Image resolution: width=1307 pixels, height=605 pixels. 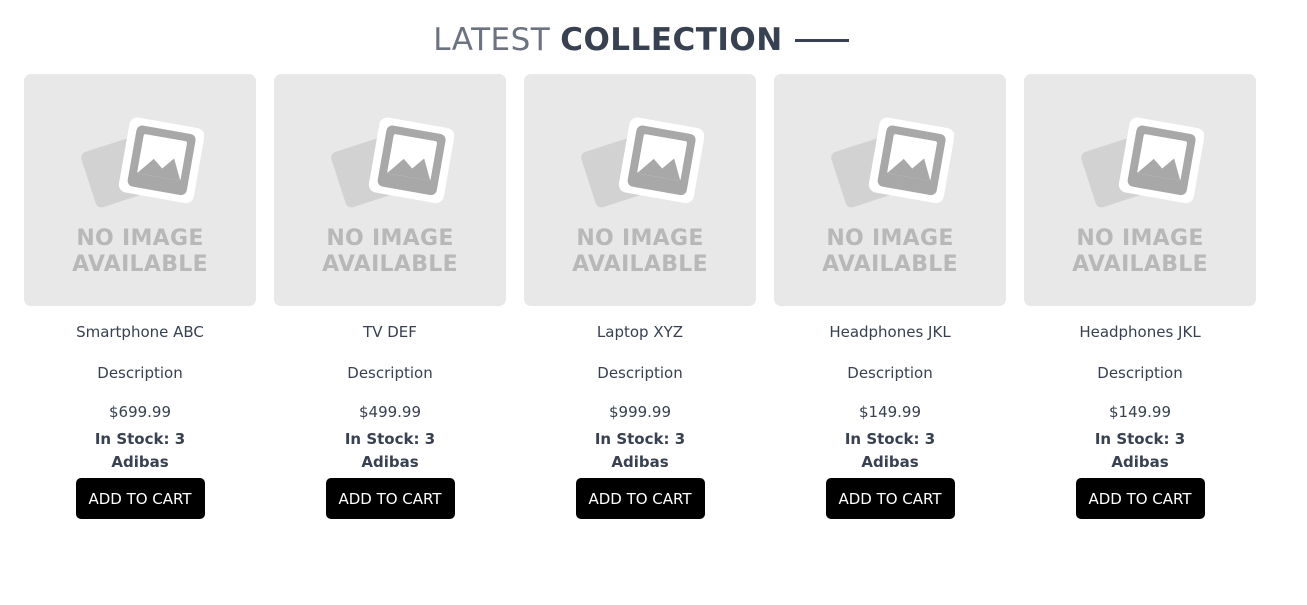 What do you see at coordinates (140, 412) in the screenshot?
I see `product-price: $699.99` at bounding box center [140, 412].